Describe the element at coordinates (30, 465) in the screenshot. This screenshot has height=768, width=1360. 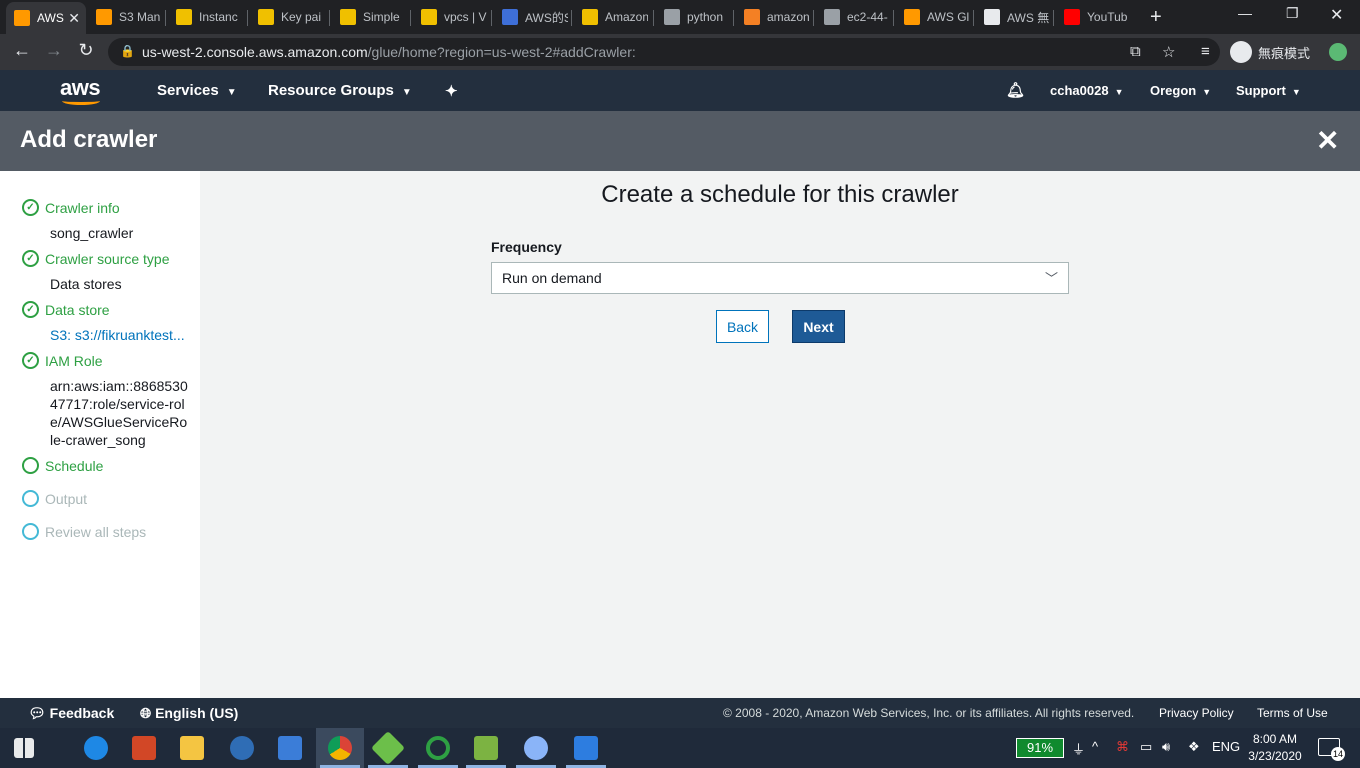
I see `circle-icon` at that location.